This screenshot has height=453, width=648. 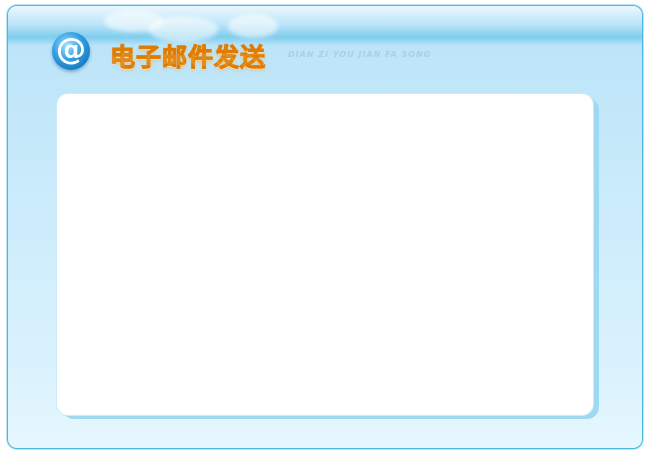 What do you see at coordinates (325, 26) in the screenshot?
I see `header-band` at bounding box center [325, 26].